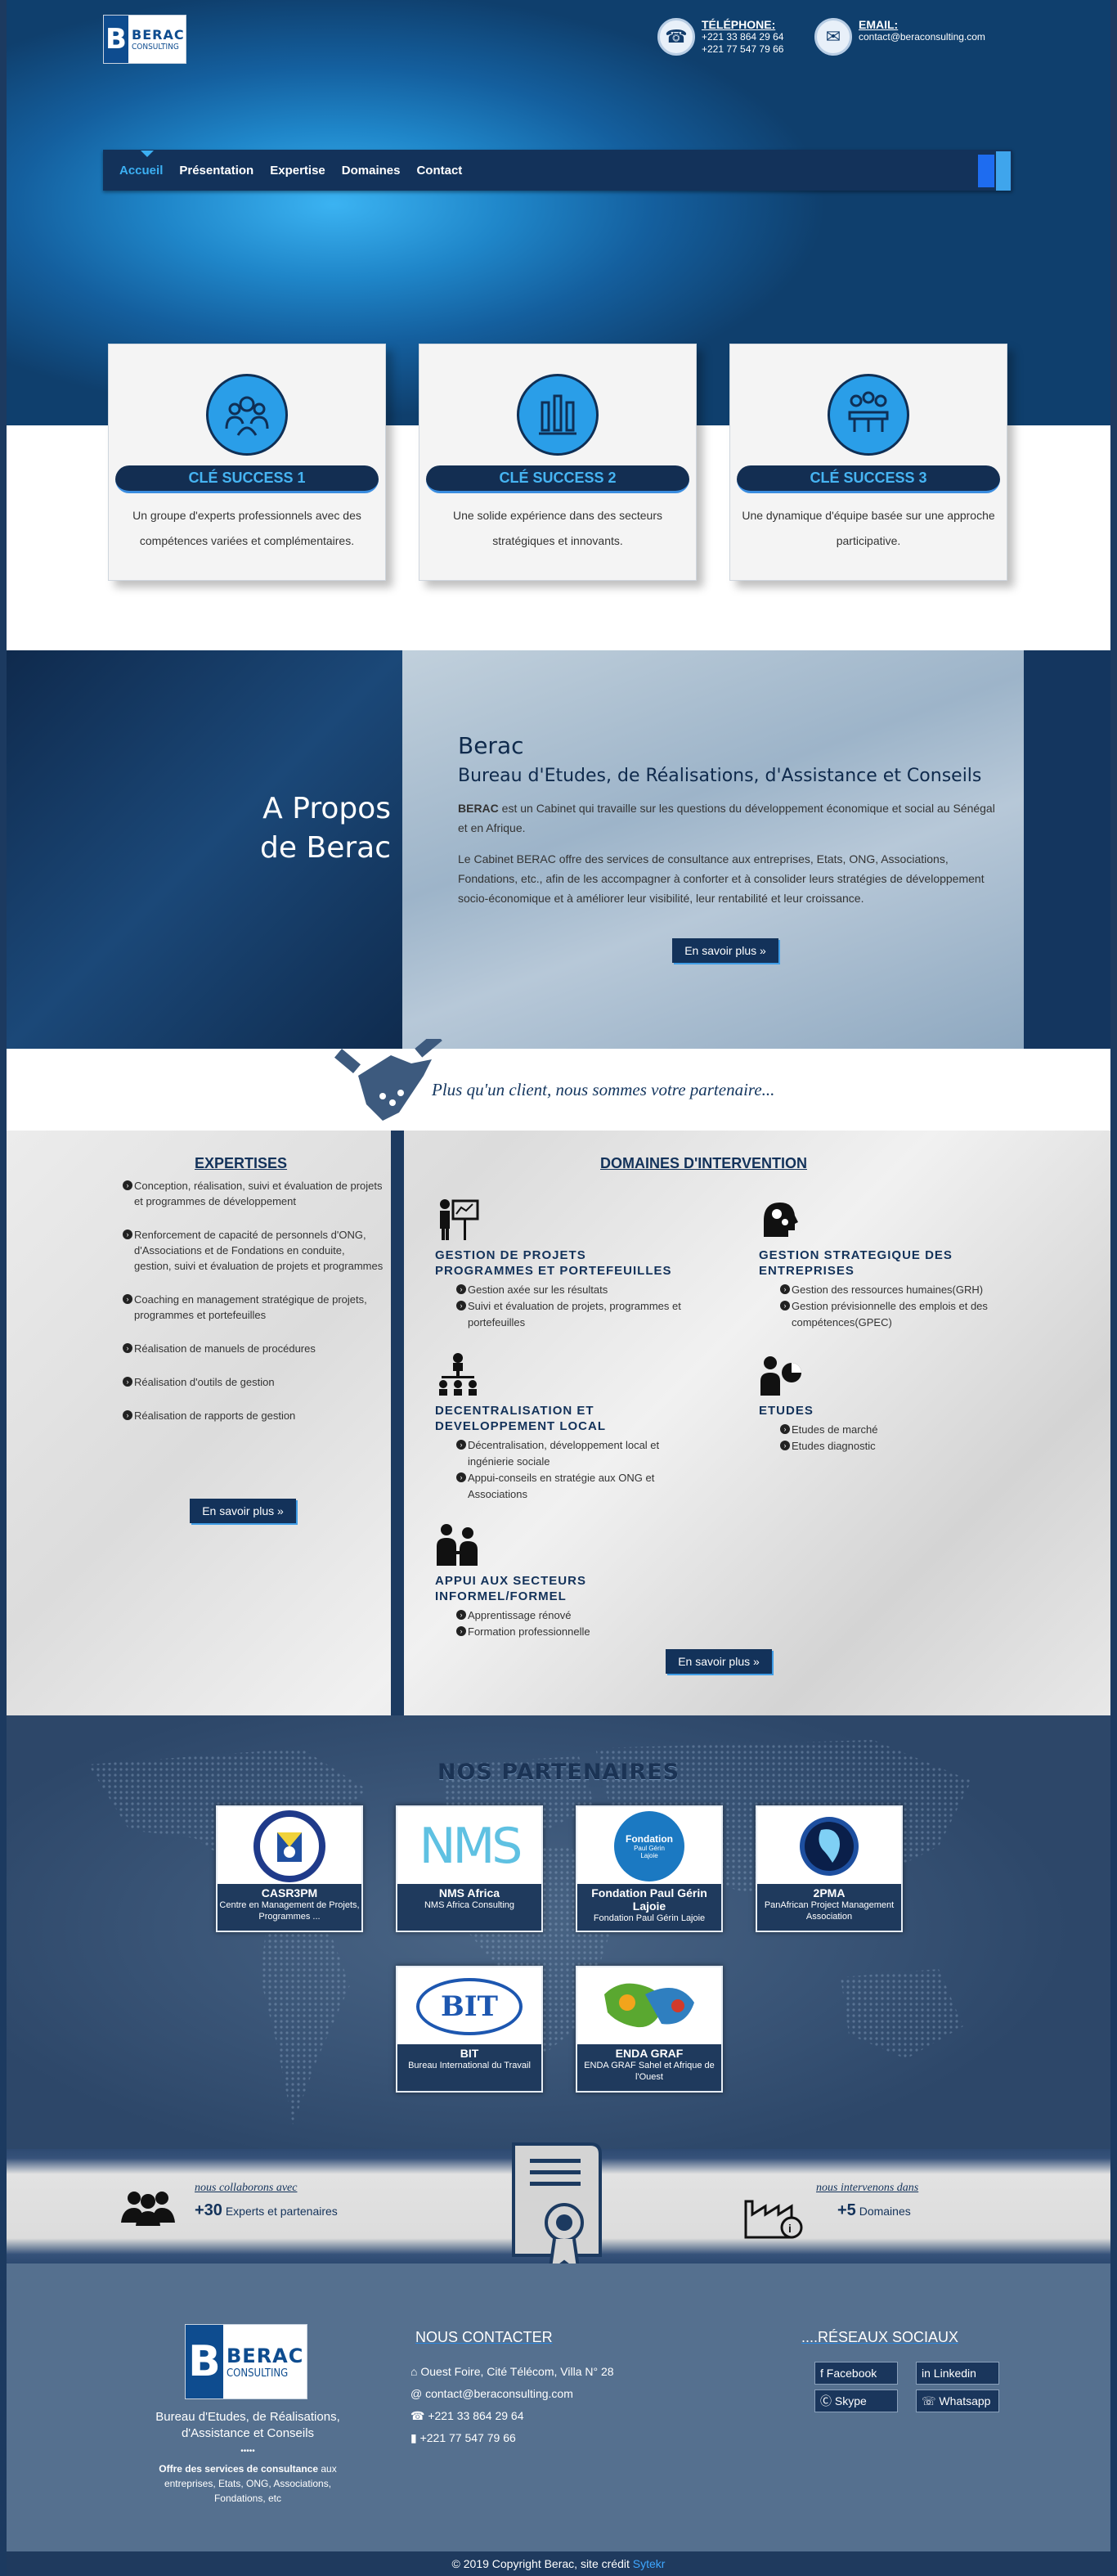  Describe the element at coordinates (880, 2337) in the screenshot. I see `social-title: ....RÉSEAUX SOCIAUX` at that location.